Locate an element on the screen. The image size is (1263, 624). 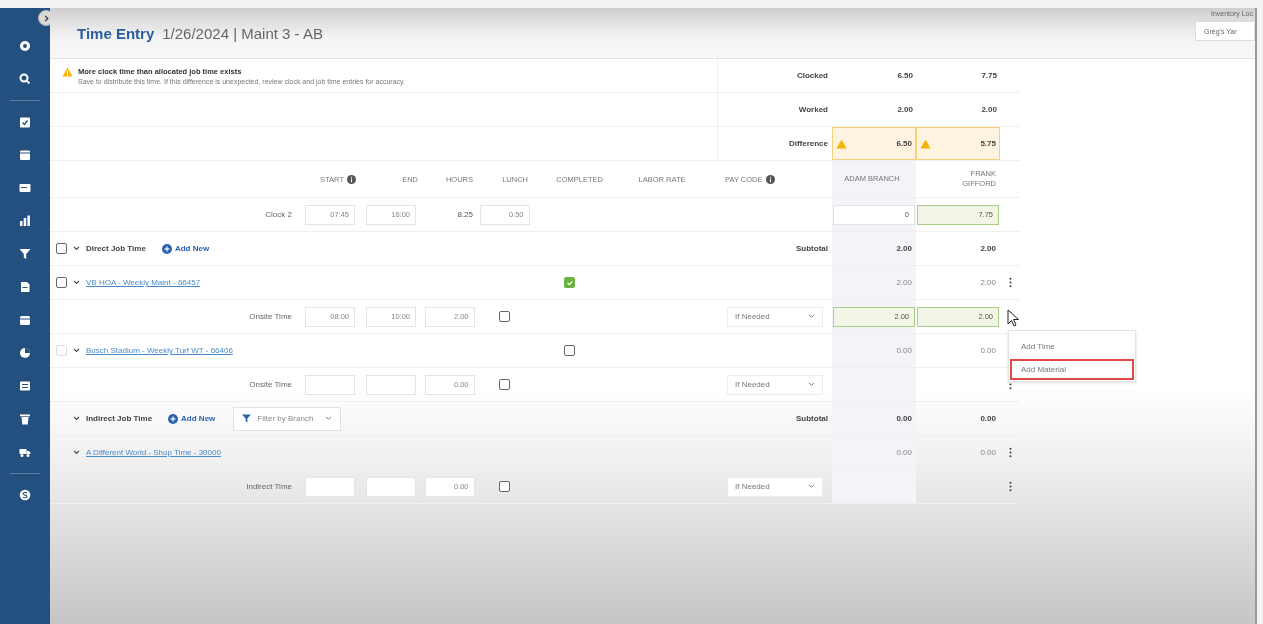
summary-value: 7.75 is located at coordinates (989, 76).